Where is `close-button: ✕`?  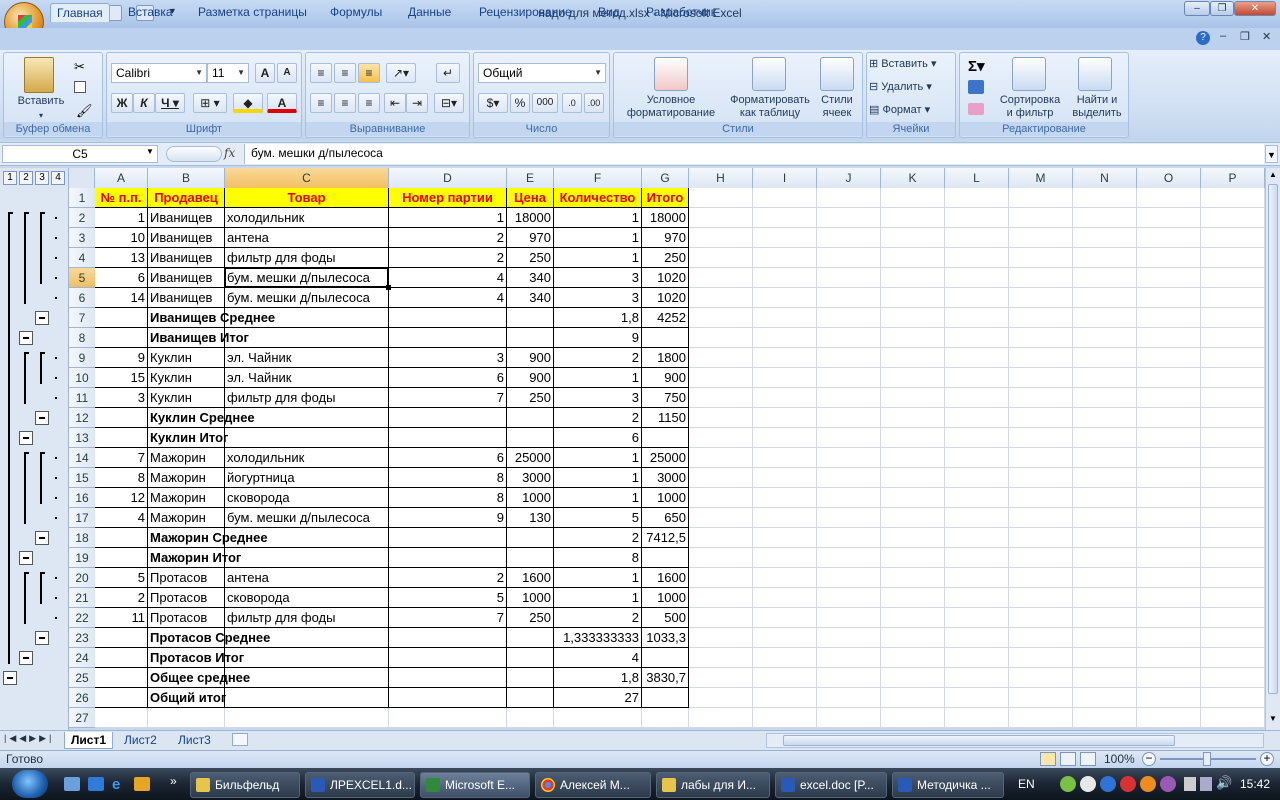 close-button: ✕ is located at coordinates (1255, 8).